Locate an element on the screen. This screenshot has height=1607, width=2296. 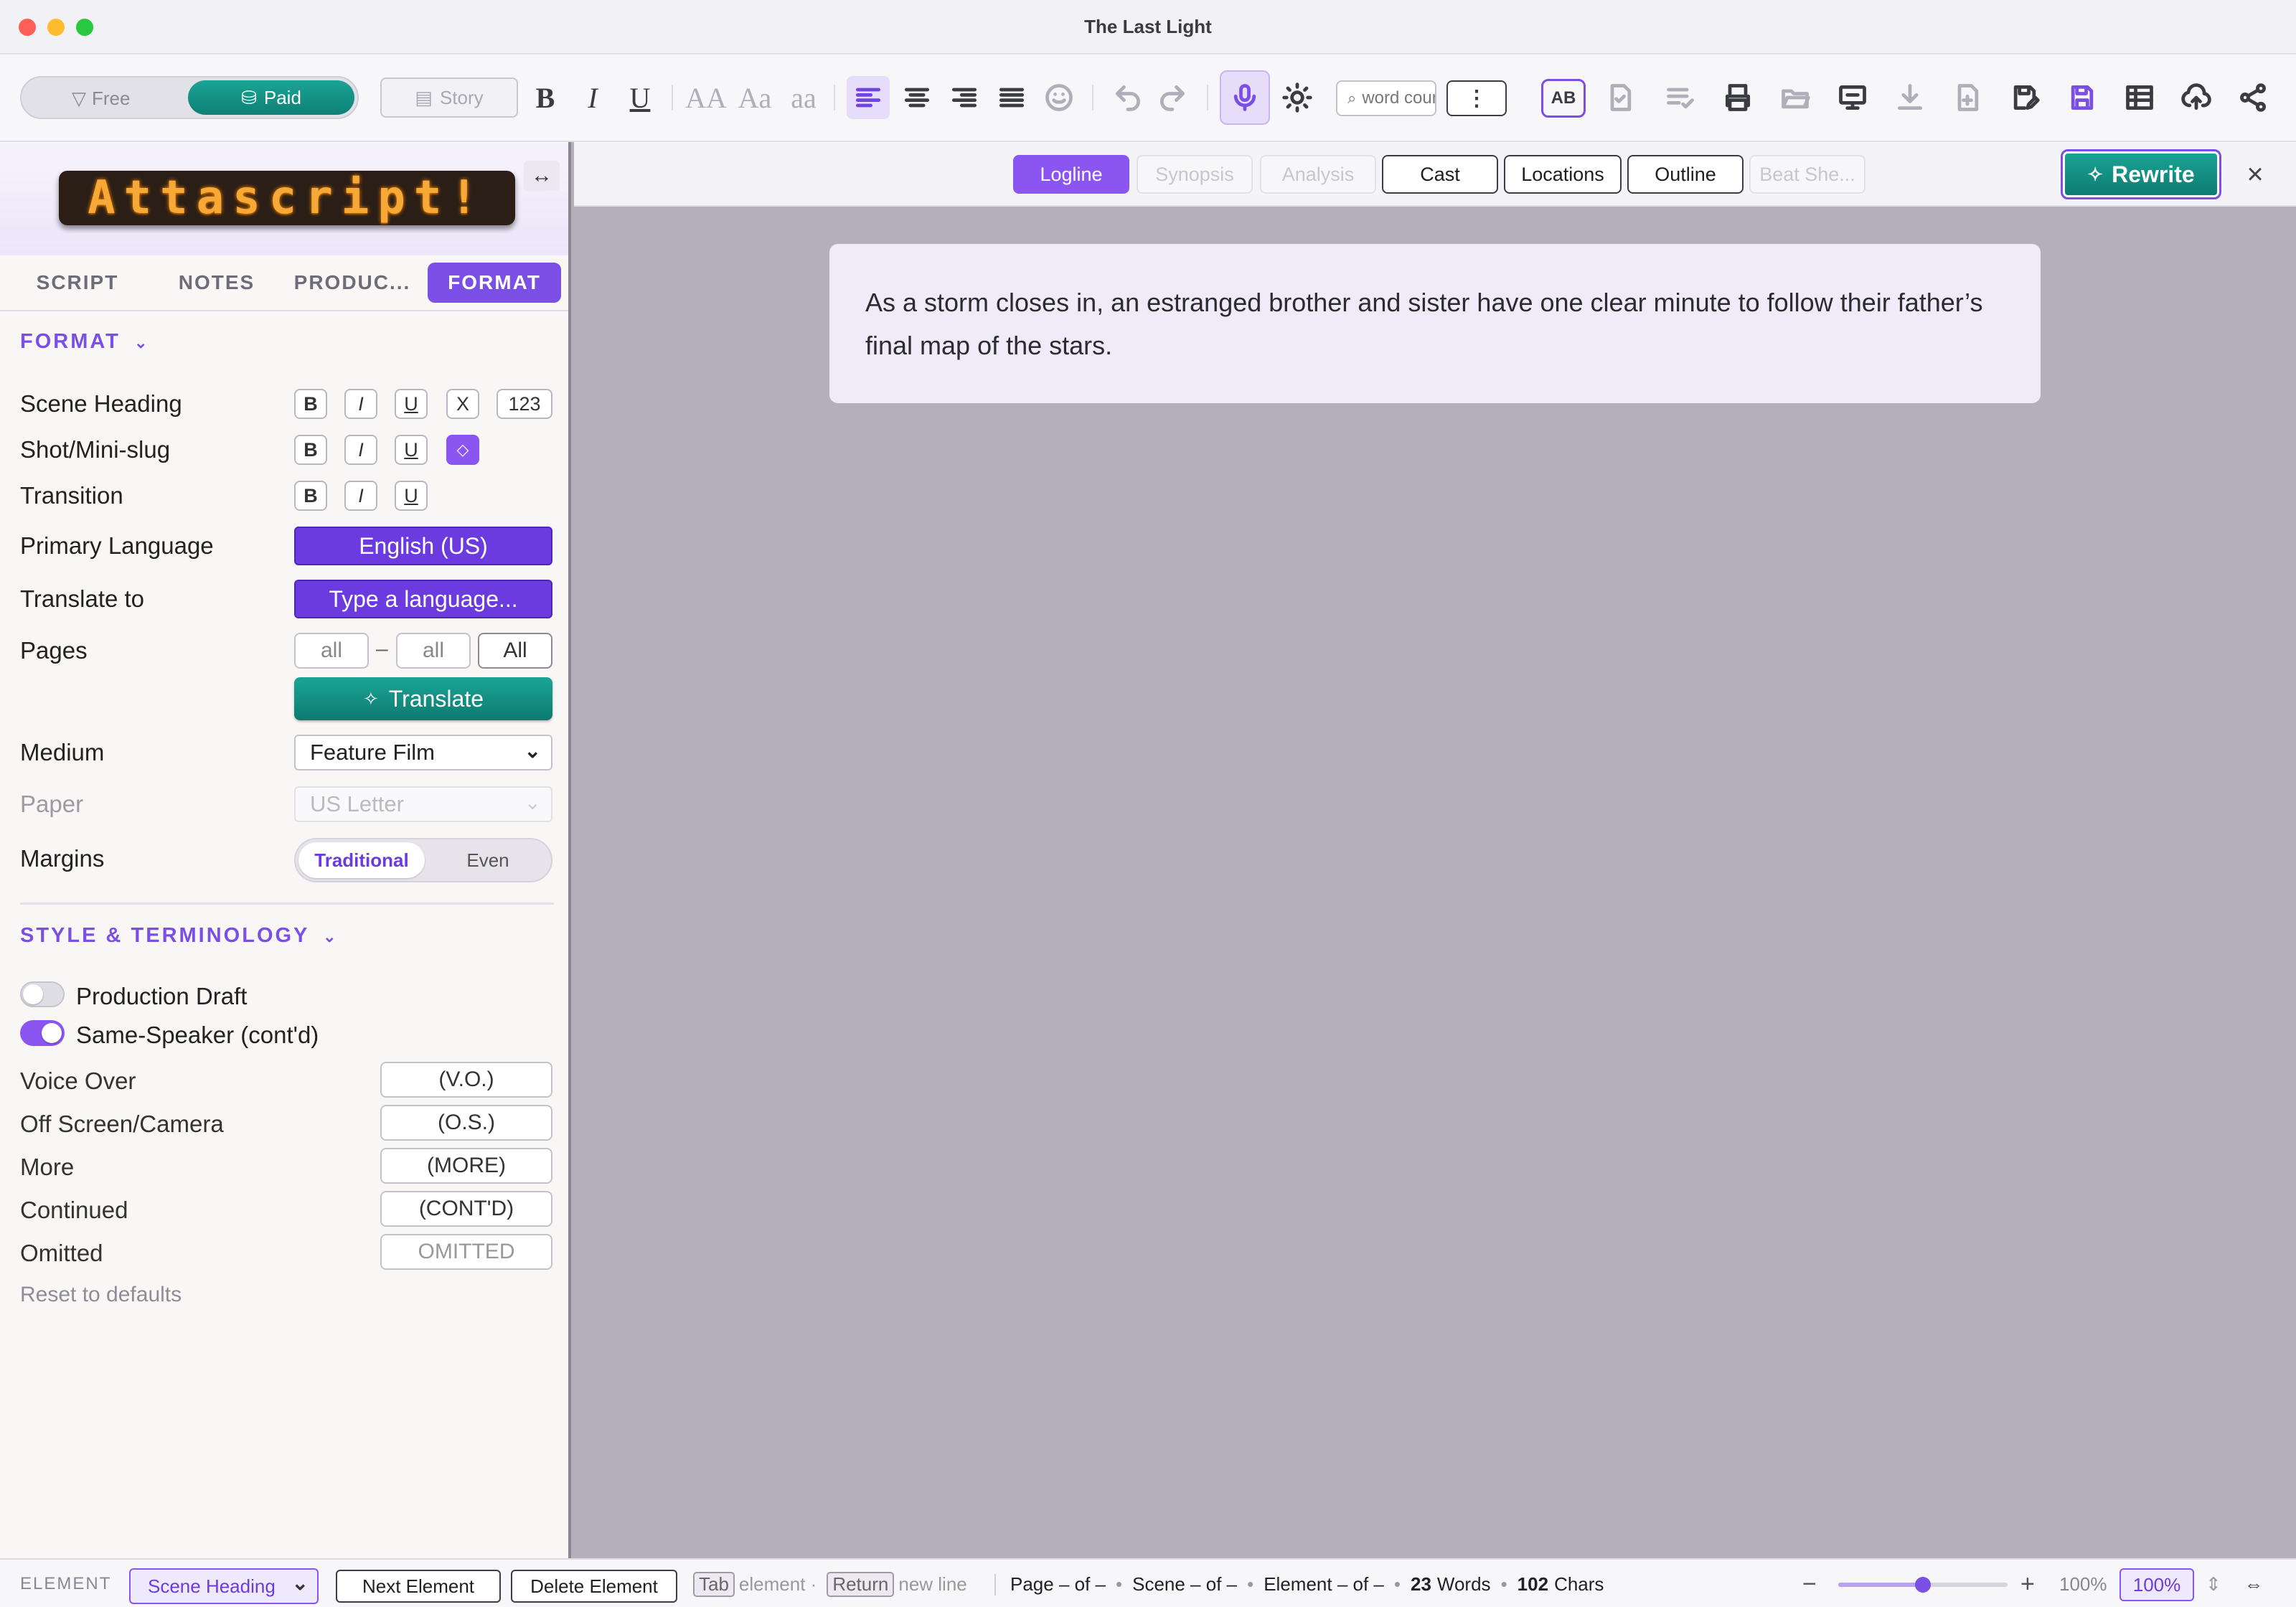
fit-height-button: ⇕ is located at coordinates (2213, 1583).